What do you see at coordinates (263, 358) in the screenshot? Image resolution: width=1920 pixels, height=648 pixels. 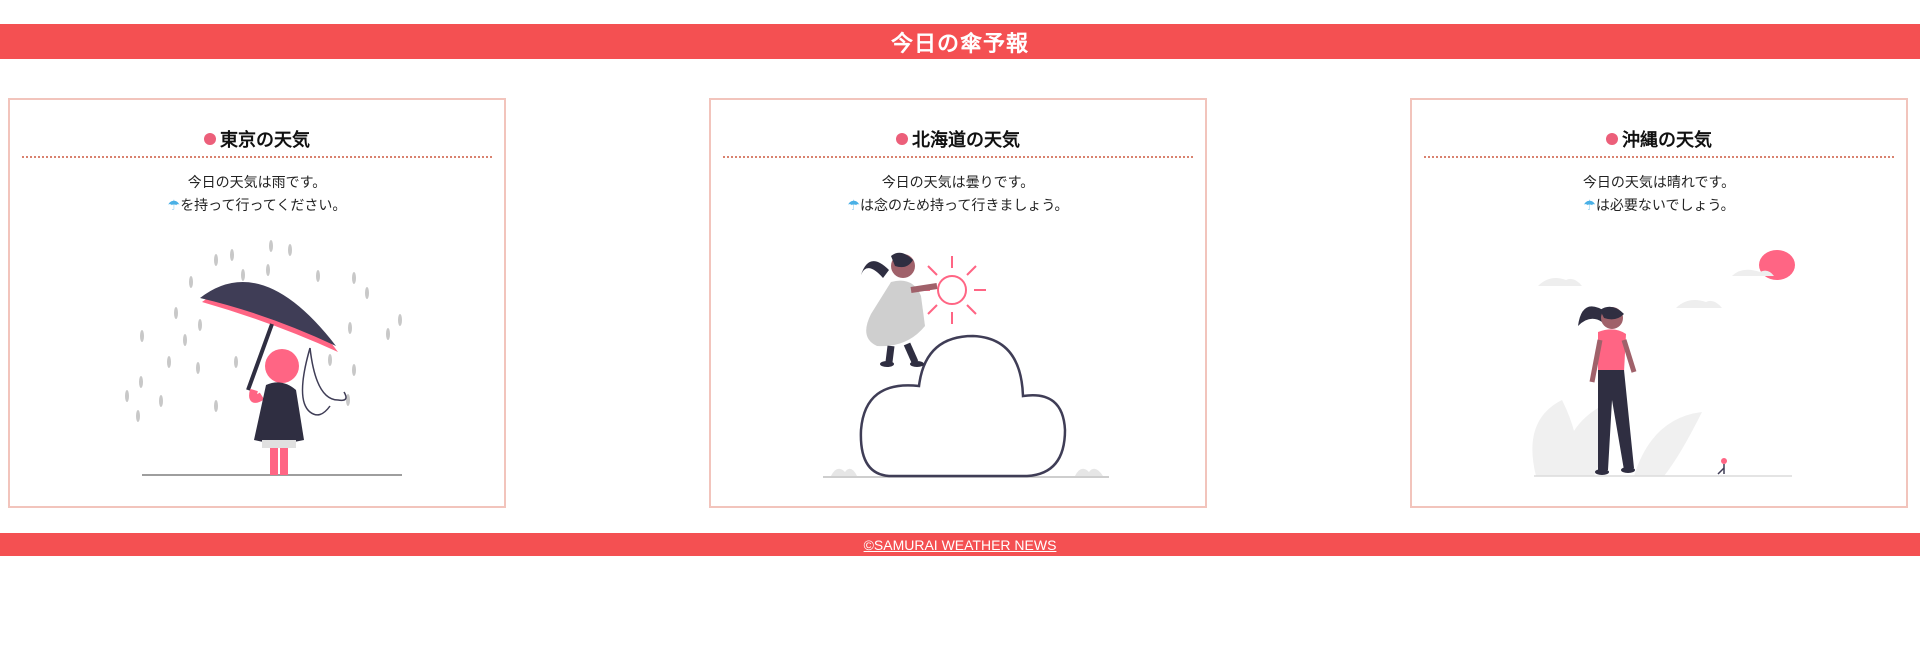 I see `rain-illustration-icon` at bounding box center [263, 358].